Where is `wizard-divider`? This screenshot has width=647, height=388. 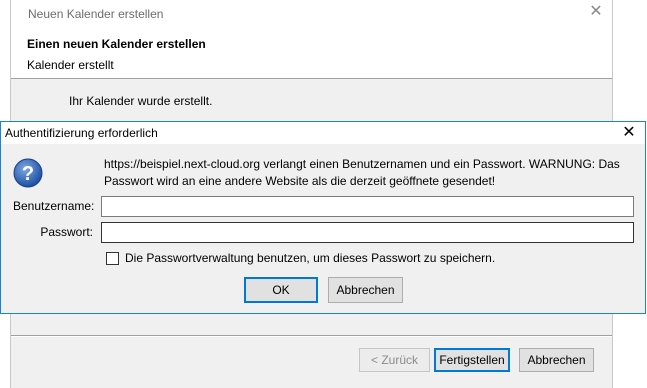 wizard-divider is located at coordinates (311, 336).